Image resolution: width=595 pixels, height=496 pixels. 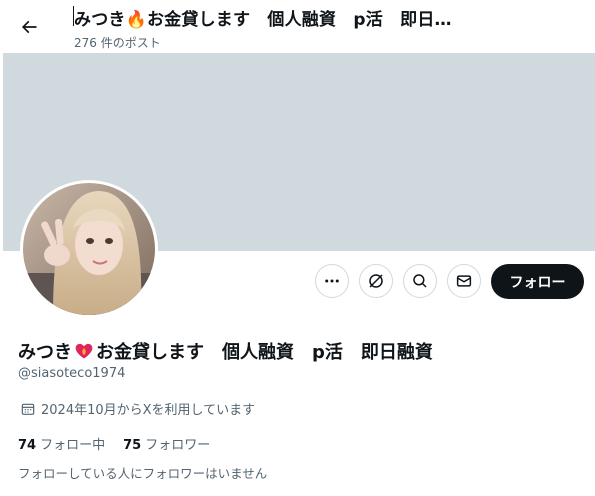 I want to click on following-link: 74 フォロー中, so click(x=61, y=443).